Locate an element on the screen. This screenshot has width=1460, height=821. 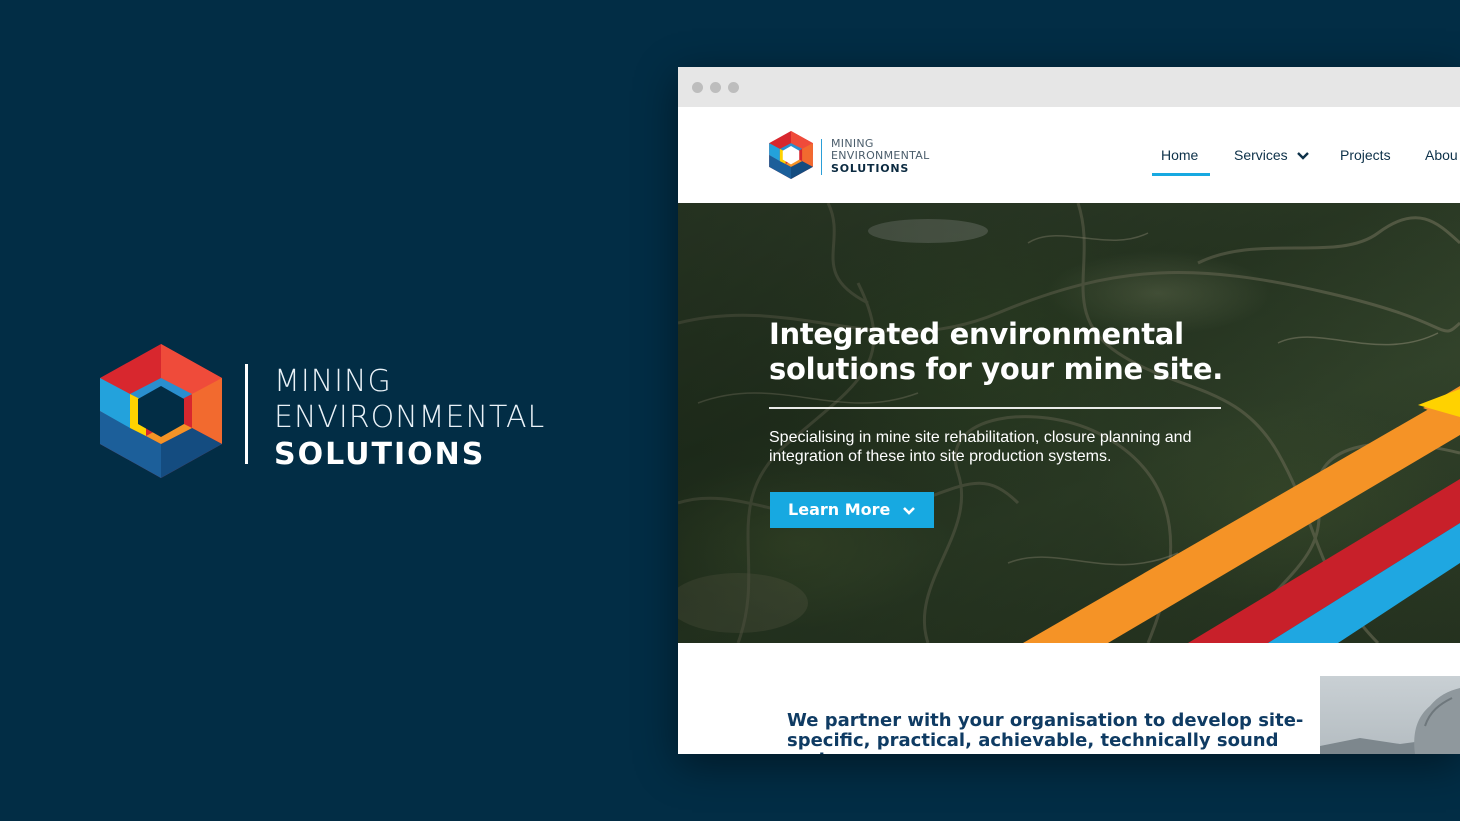
site-logo-icon is located at coordinates (791, 155).